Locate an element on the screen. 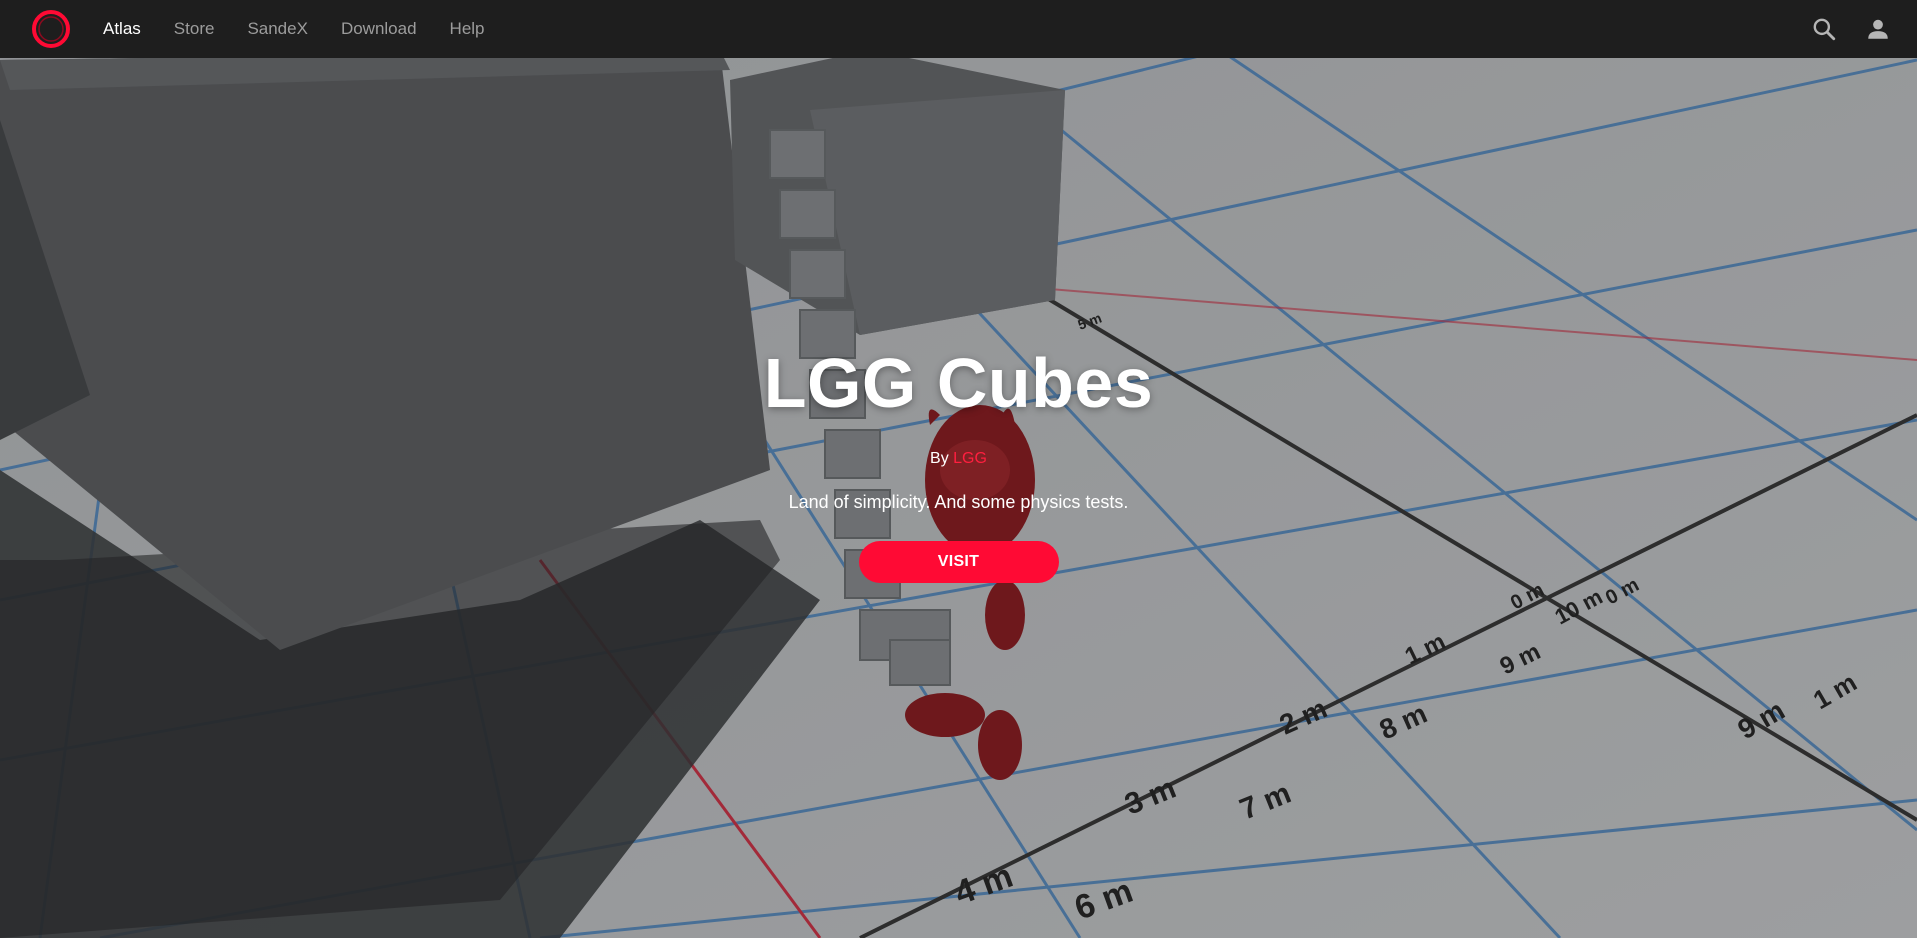 The height and width of the screenshot is (938, 1917). top-navigation-bar: Atlas Store SandeX Download Help is located at coordinates (958, 29).